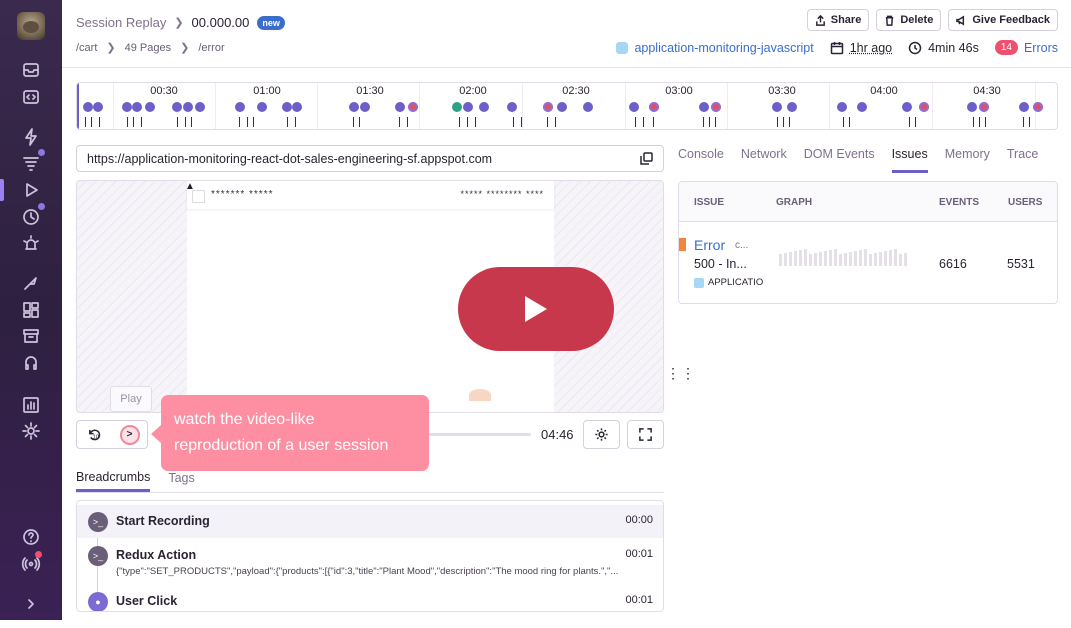 This screenshot has height=628, width=1071. Describe the element at coordinates (31, 97) in the screenshot. I see `code-icon` at that location.